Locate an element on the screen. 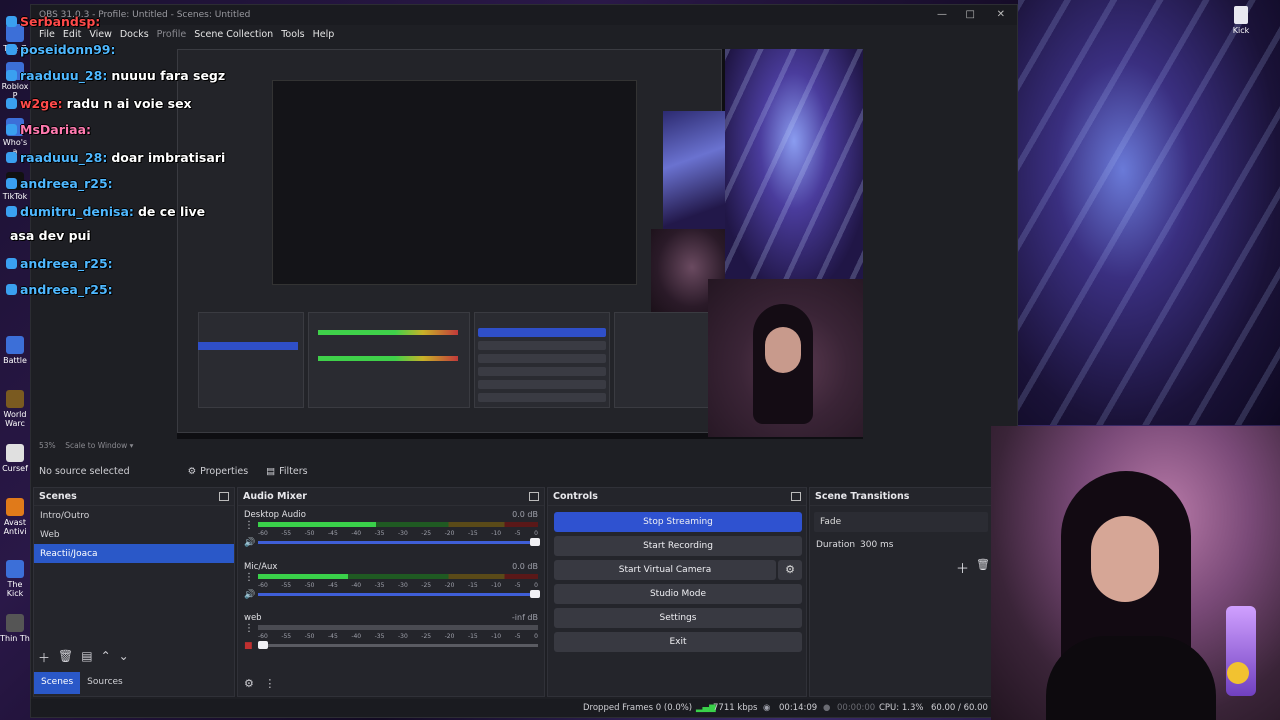 The height and width of the screenshot is (720, 1280). start-virtual-camera-button: Start Virtual Camera is located at coordinates (665, 570).